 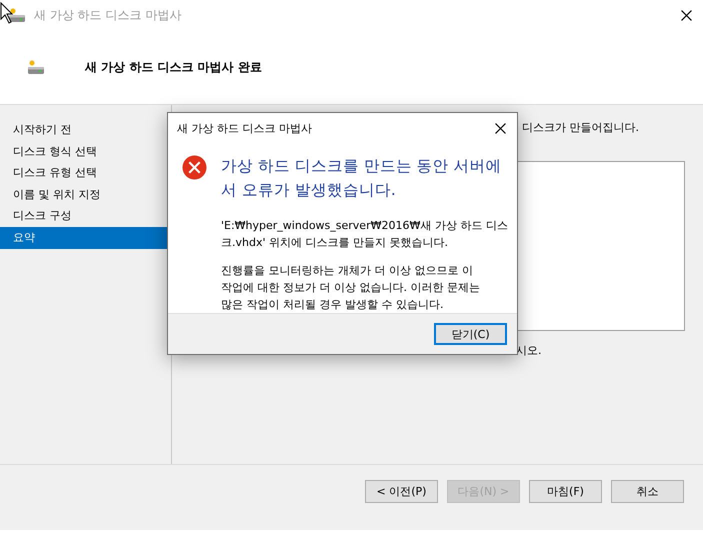 What do you see at coordinates (351, 288) in the screenshot?
I see `error-message: 진행률을 모니터링하는 개체가 더 이상 없으므로 이 작업에 대한 정보가 더 이상 없습니다. 이러한 문제는 많은 작업이 처리될 경우 발생할 수 있습니다.` at bounding box center [351, 288].